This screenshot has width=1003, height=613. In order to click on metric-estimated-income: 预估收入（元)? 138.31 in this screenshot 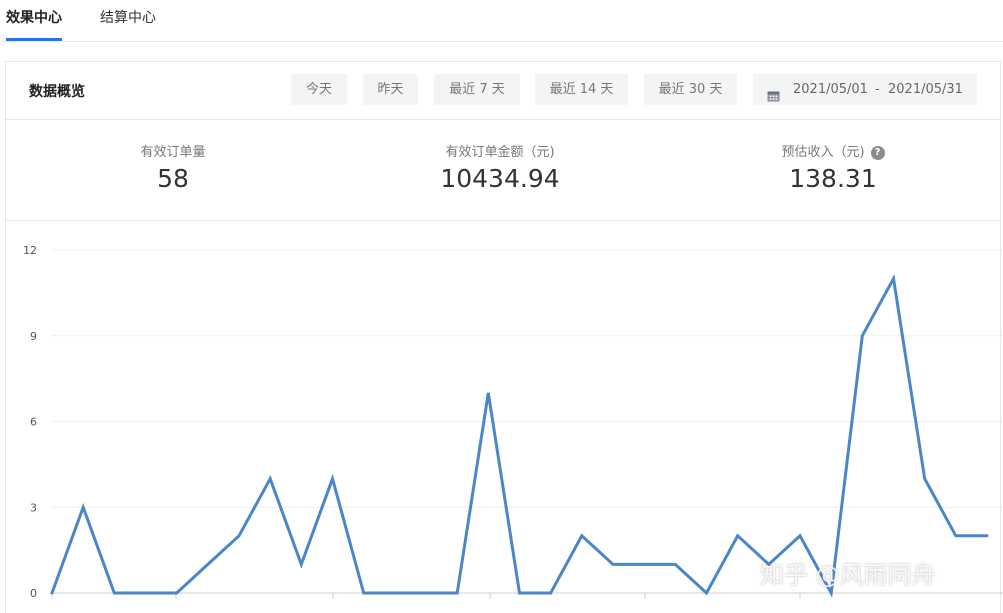, I will do `click(833, 170)`.